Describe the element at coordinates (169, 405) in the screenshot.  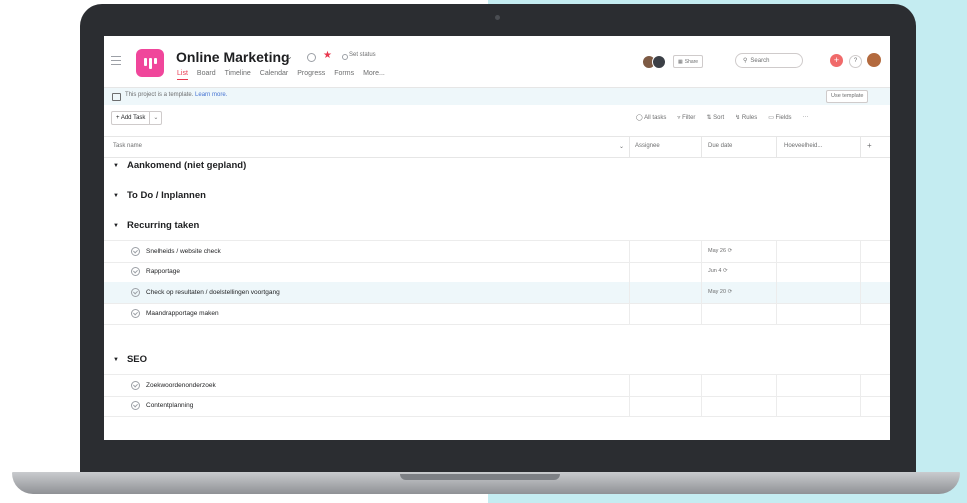
I see `task-name: Contentplanning` at that location.